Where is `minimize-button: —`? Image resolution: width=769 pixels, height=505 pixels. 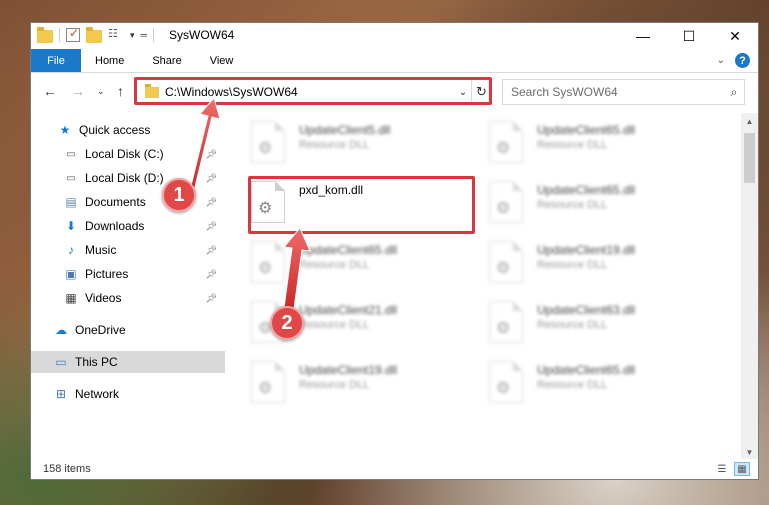
minimize-button: — is located at coordinates (643, 36).